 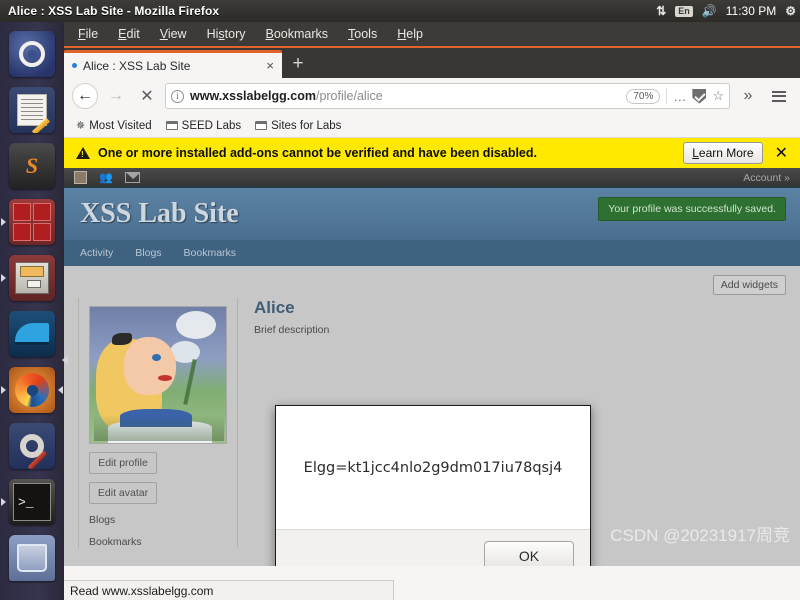 I want to click on overflow-button: », so click(x=748, y=96).